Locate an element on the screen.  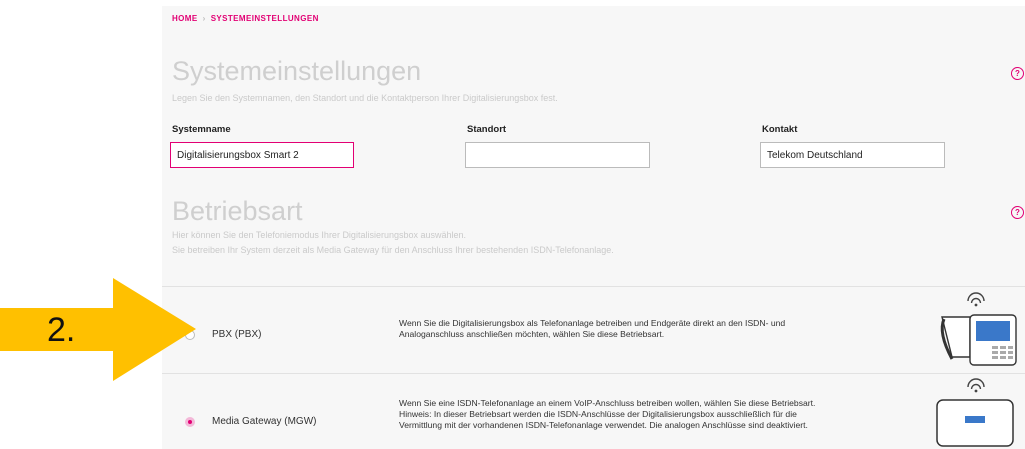
betriebsart-help-icon: ? is located at coordinates (1017, 212).